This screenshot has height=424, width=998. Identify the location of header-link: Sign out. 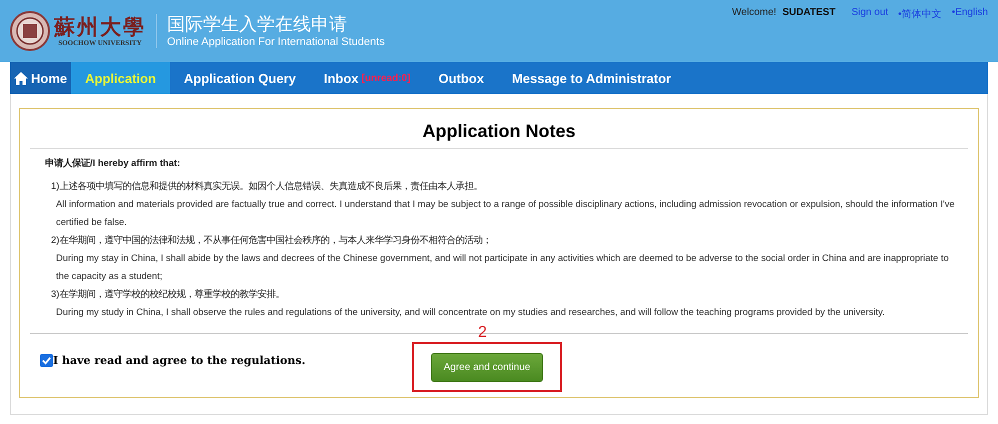
(869, 12).